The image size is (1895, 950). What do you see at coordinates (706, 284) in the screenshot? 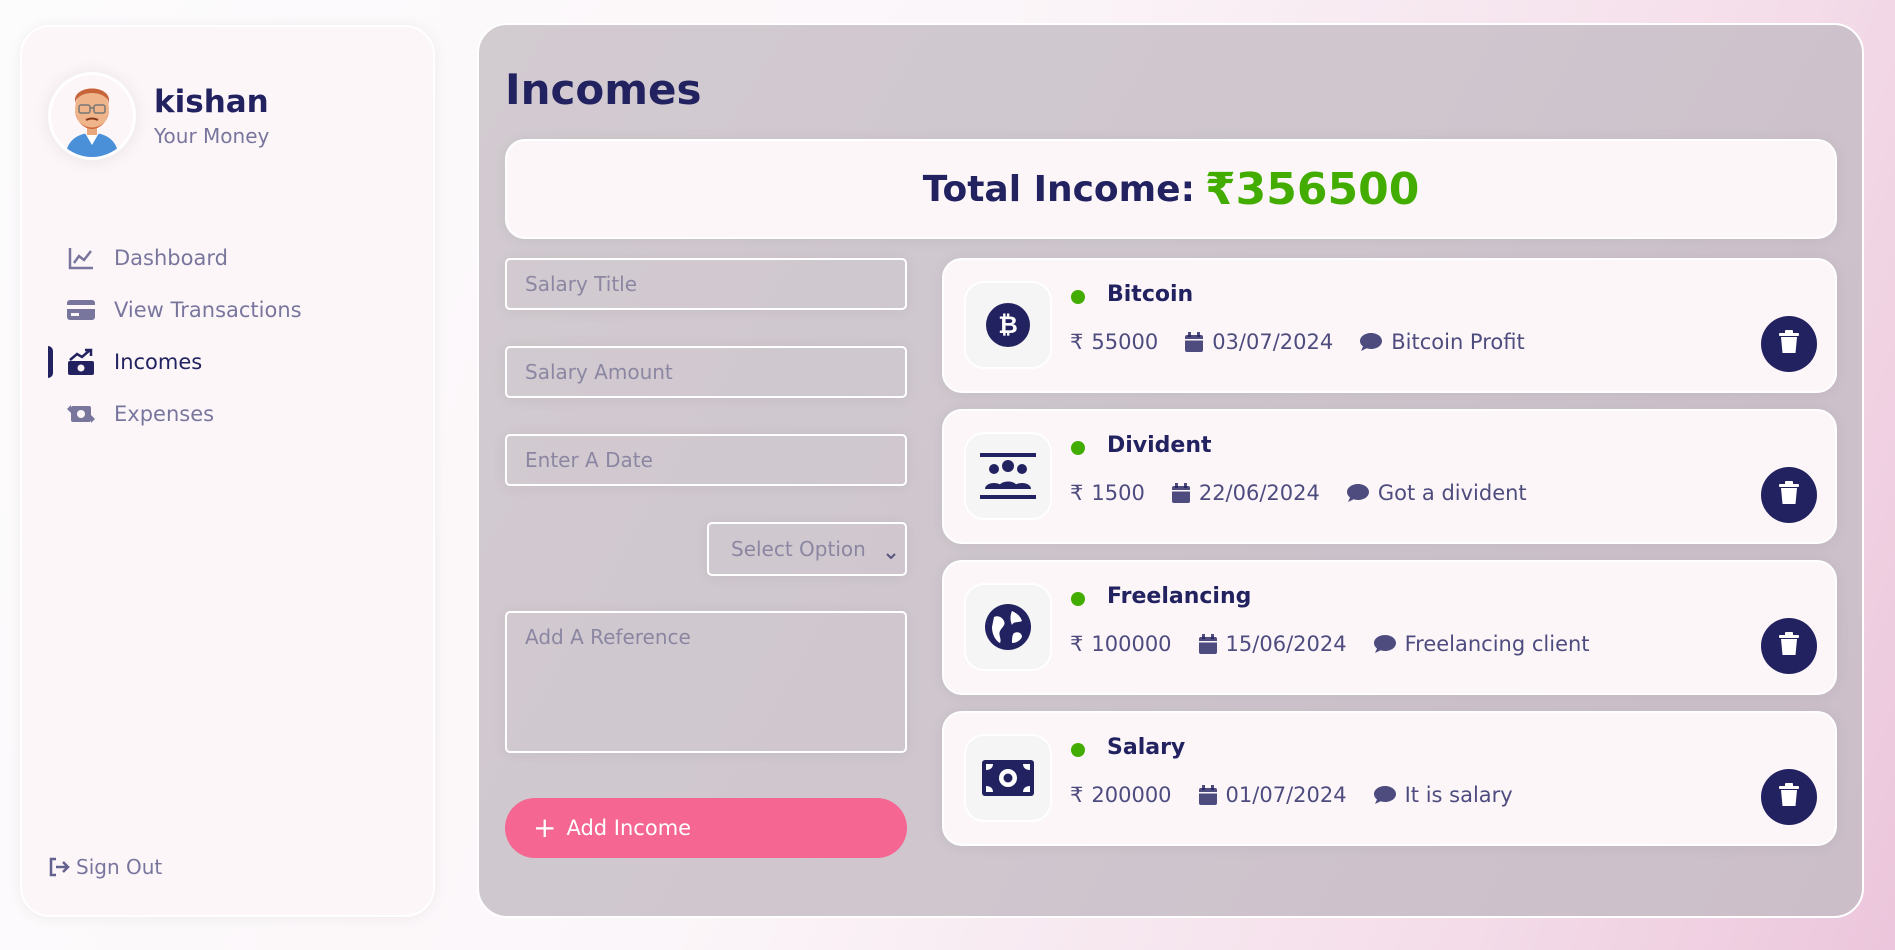
I see `salary-title-input` at bounding box center [706, 284].